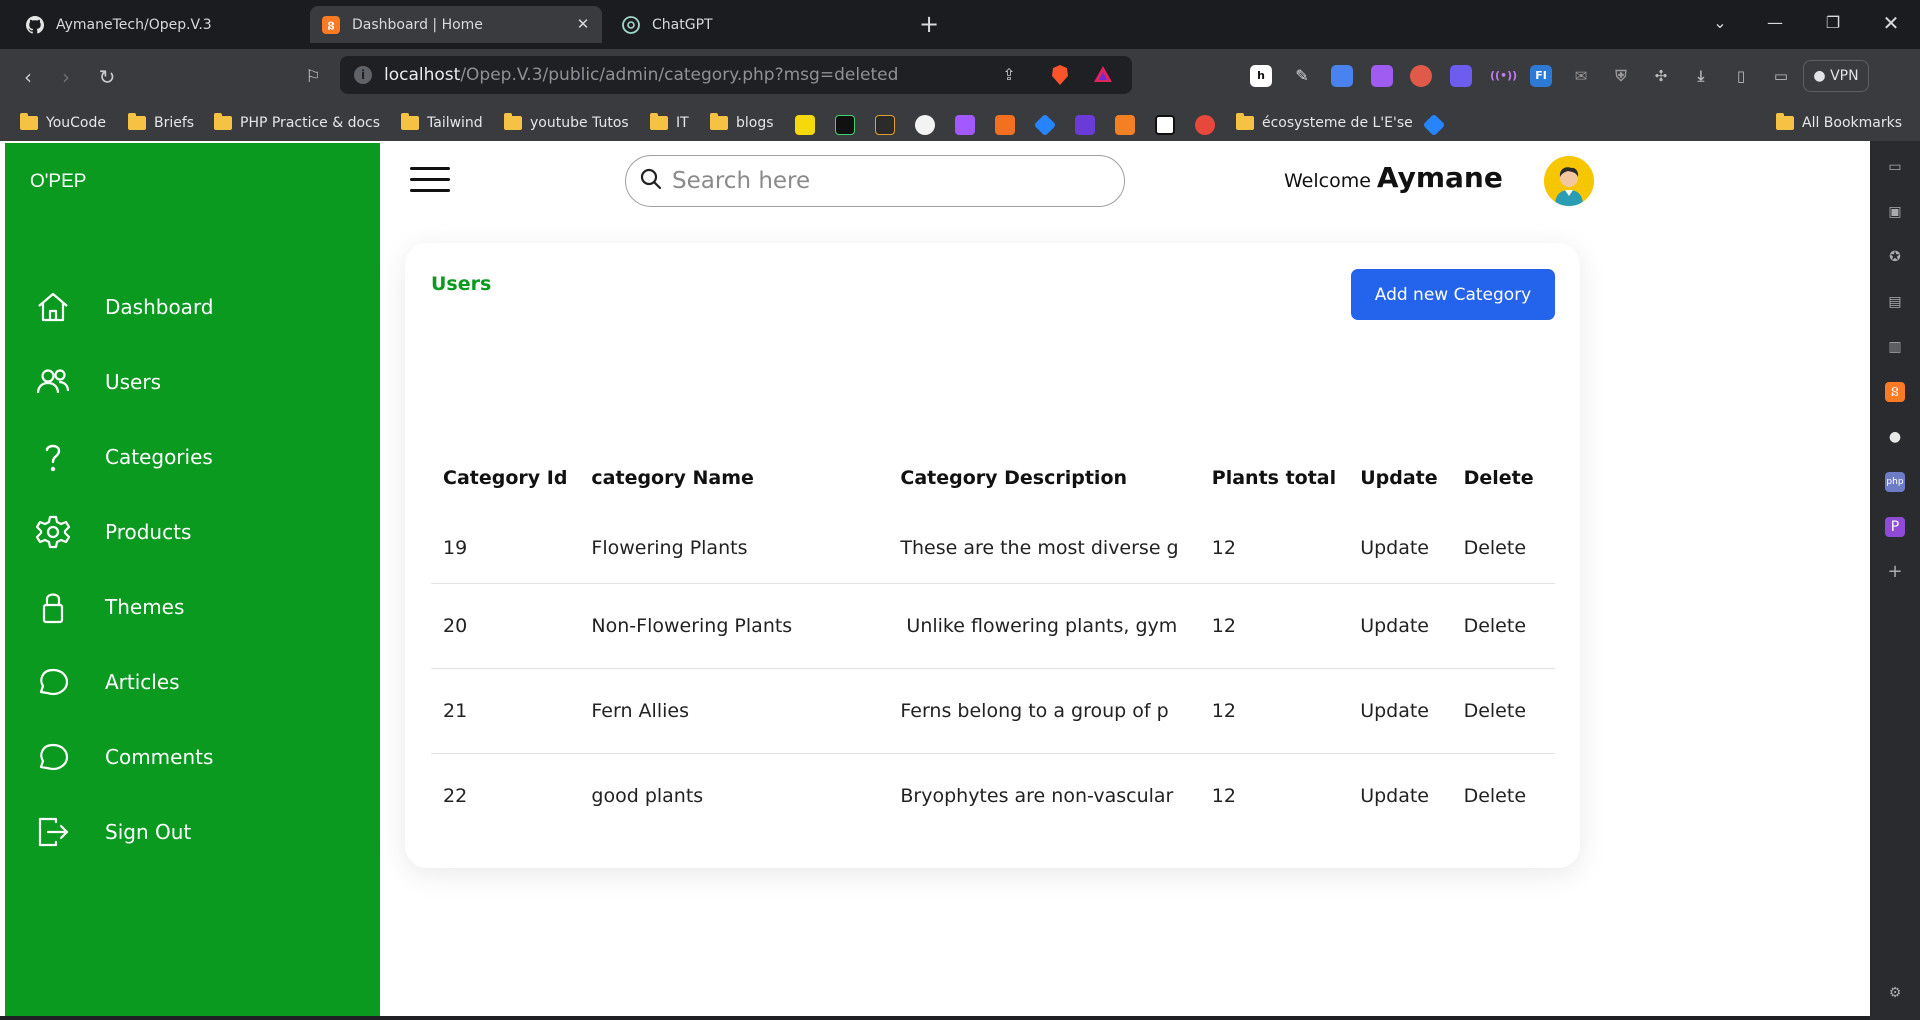 Image resolution: width=1920 pixels, height=1020 pixels. I want to click on new-tab-button: +, so click(929, 25).